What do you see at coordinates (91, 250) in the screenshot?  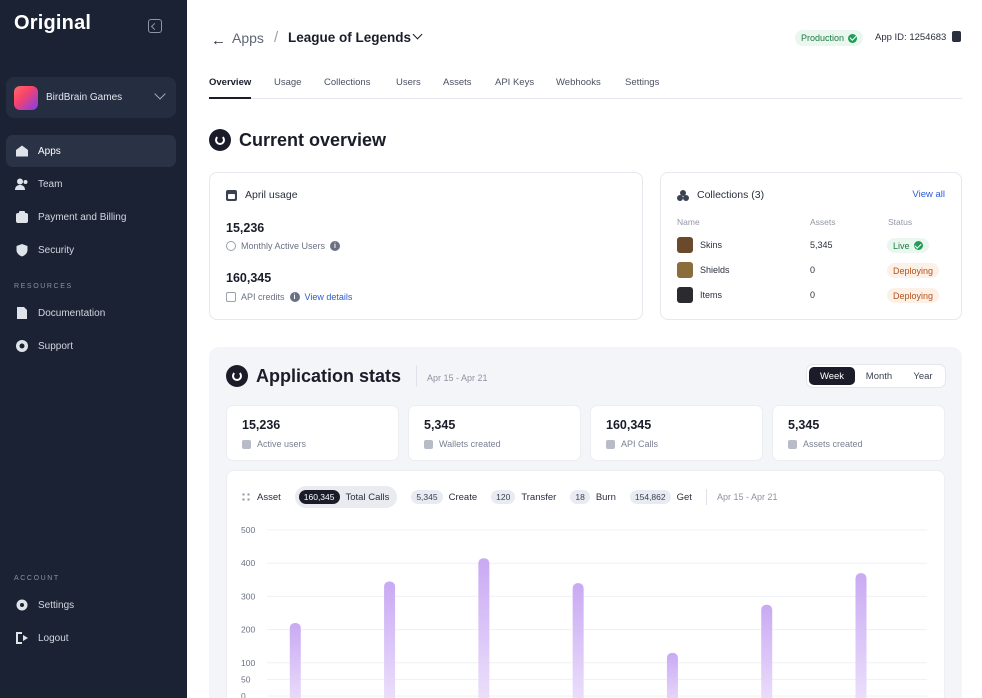 I see `sidebar-item-security: Security` at bounding box center [91, 250].